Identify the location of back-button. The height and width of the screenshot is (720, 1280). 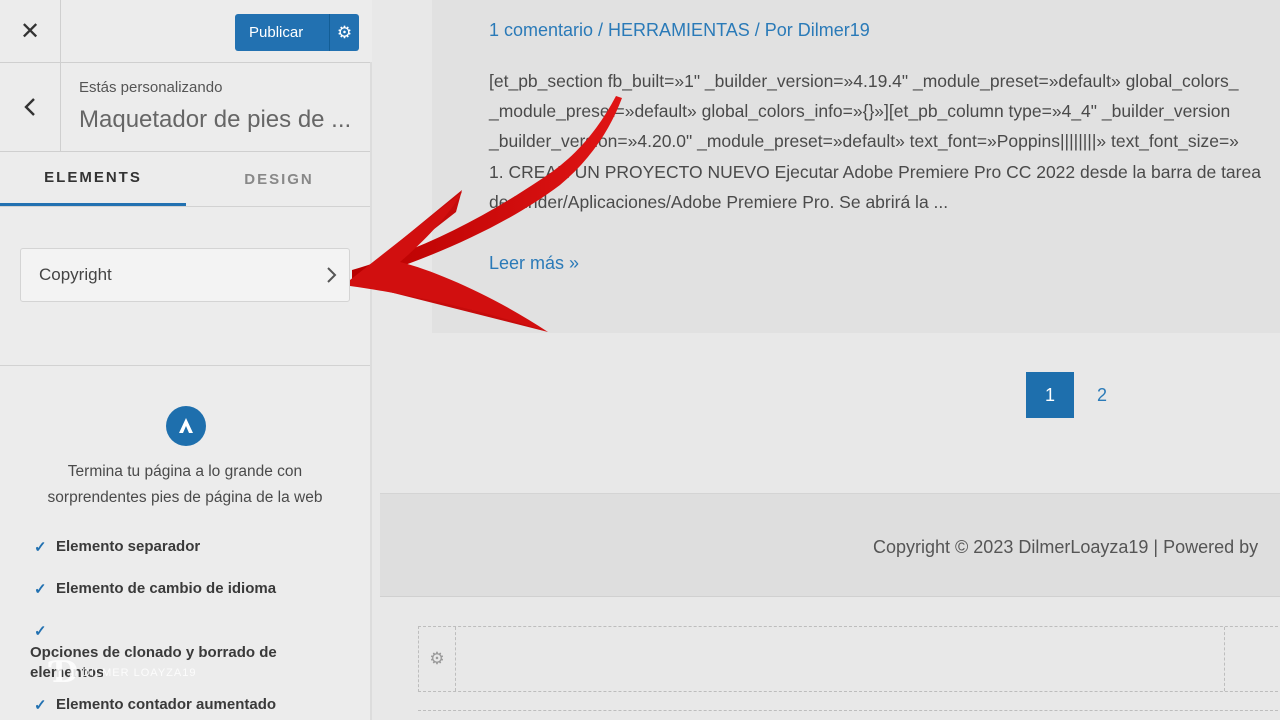
(30, 106).